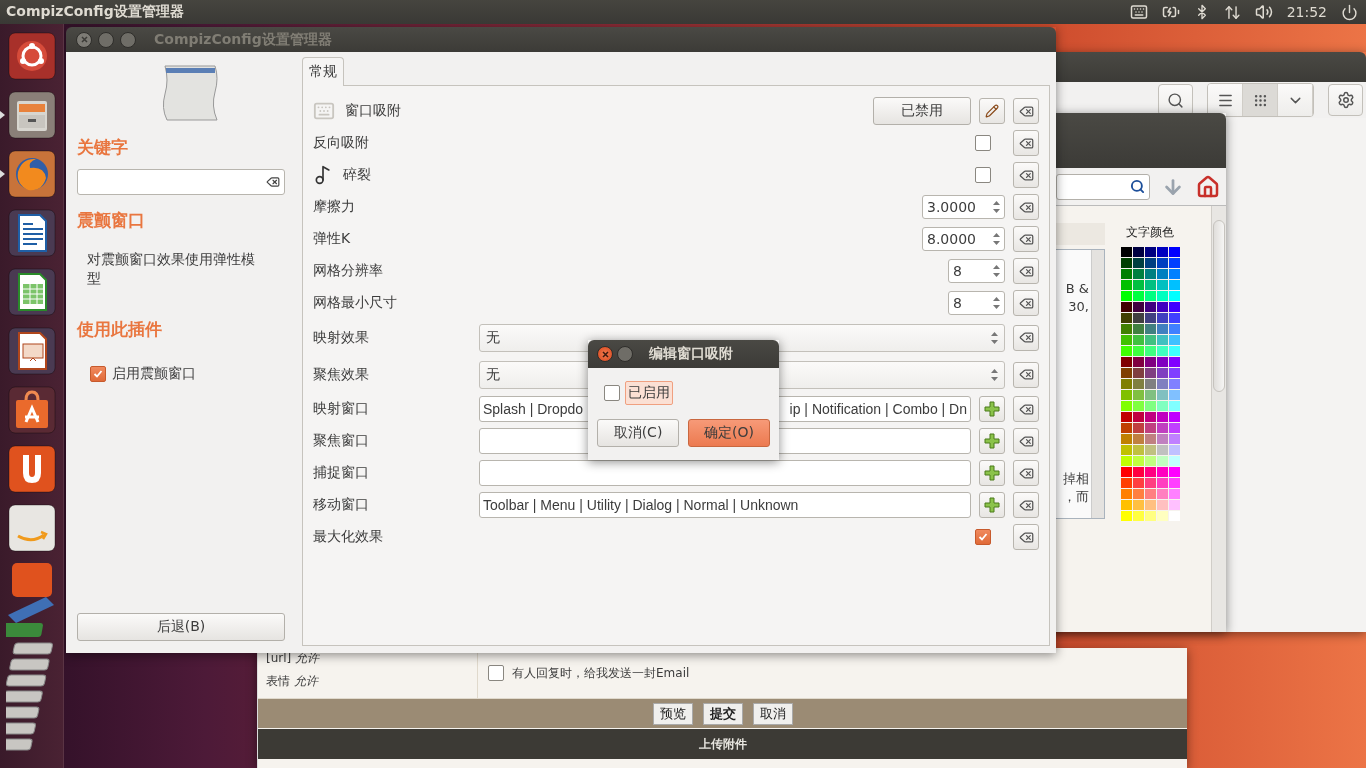 This screenshot has height=768, width=1366. What do you see at coordinates (341, 374) in the screenshot?
I see `setting-label: 聚焦效果` at bounding box center [341, 374].